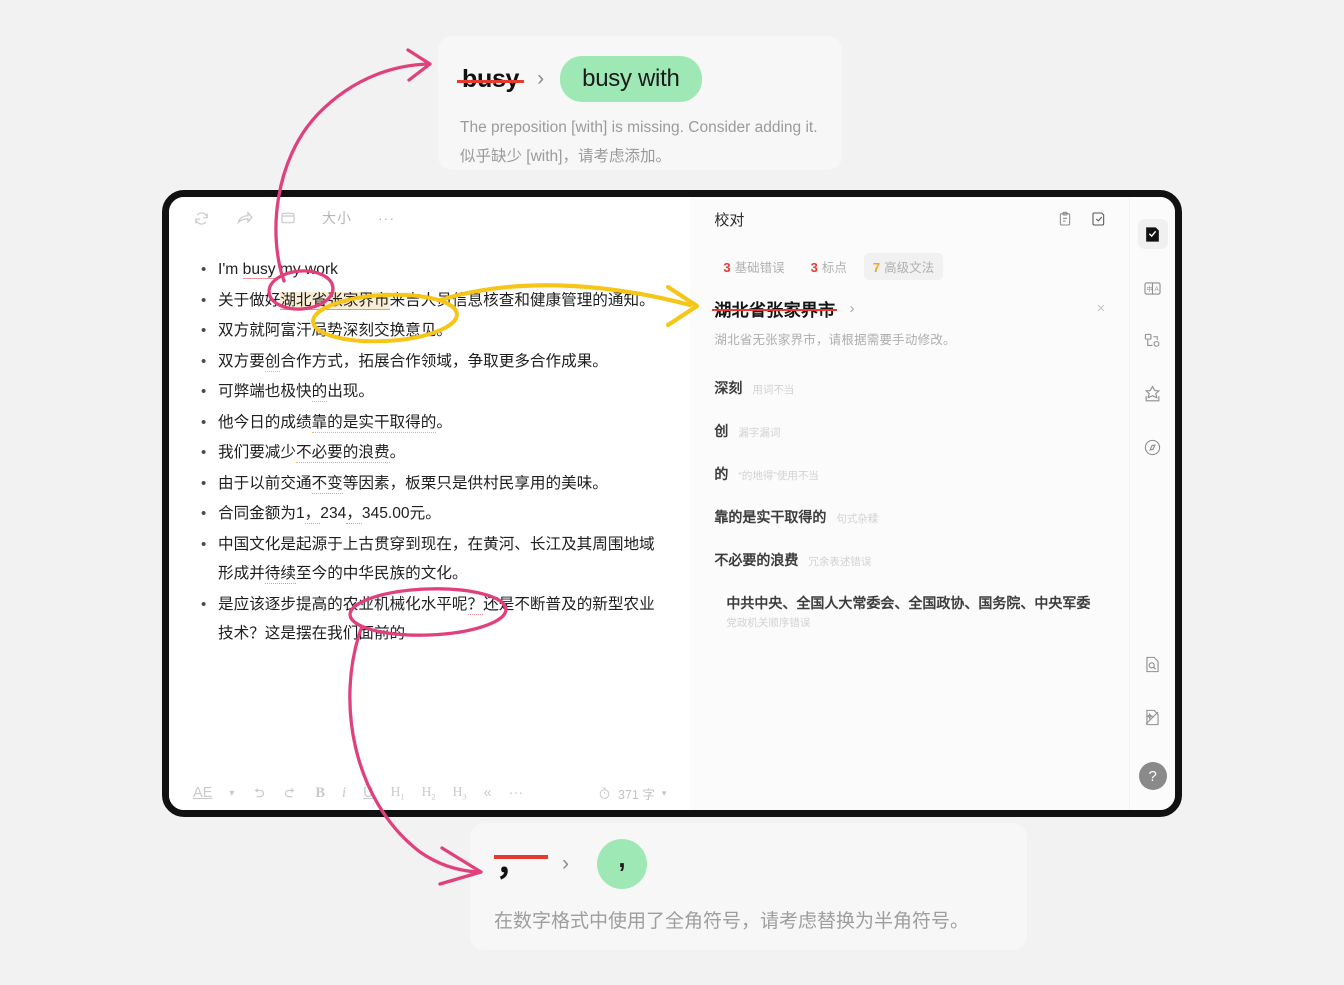 Image resolution: width=1344 pixels, height=985 pixels. I want to click on doc-line: 合同金额为1，234，345.00元。, so click(432, 514).